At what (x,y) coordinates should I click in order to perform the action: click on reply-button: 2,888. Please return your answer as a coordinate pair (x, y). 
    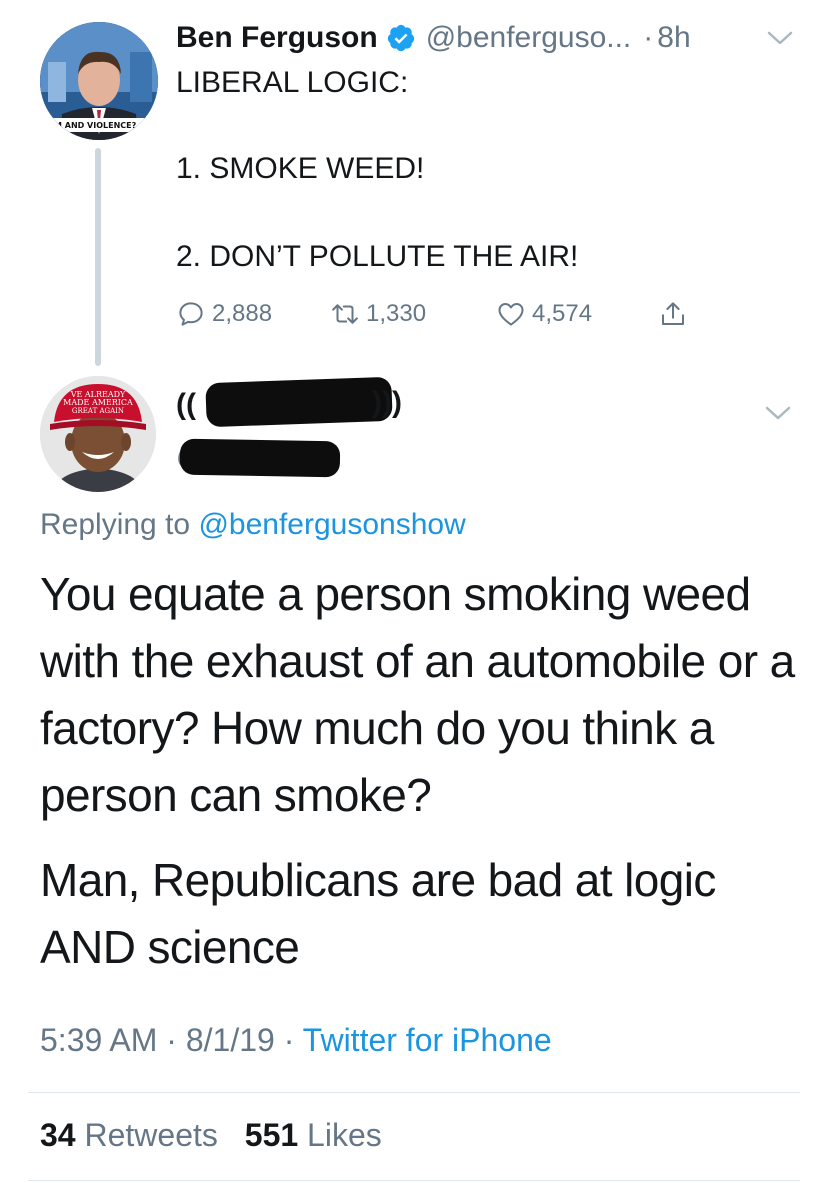
    Looking at the image, I should click on (224, 314).